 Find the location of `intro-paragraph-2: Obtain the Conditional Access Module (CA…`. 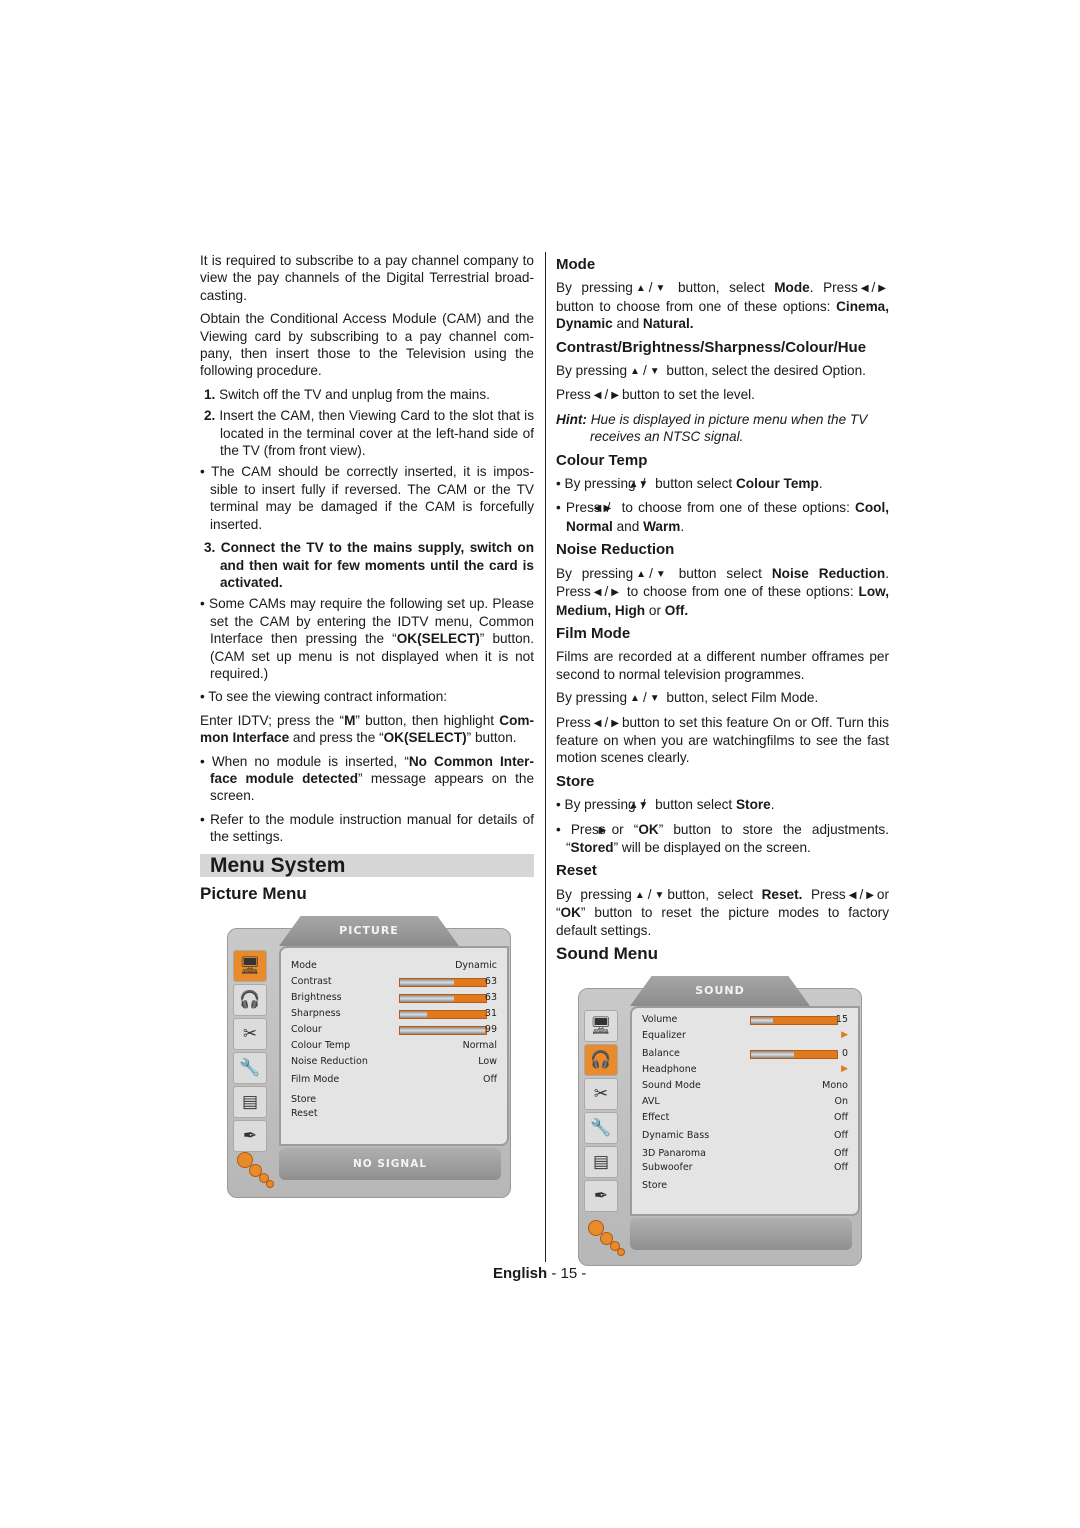

intro-paragraph-2: Obtain the Conditional Access Module (CA… is located at coordinates (367, 345).